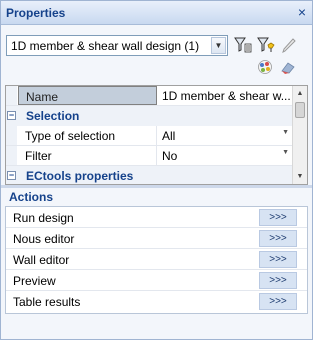 The width and height of the screenshot is (320, 340). I want to click on property-key: Filter, so click(87, 155).